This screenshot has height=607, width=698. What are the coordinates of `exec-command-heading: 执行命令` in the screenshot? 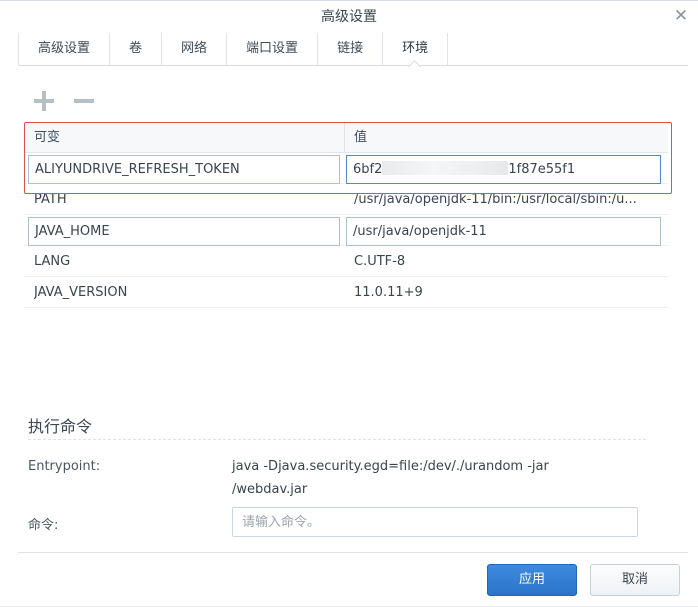 It's located at (60, 426).